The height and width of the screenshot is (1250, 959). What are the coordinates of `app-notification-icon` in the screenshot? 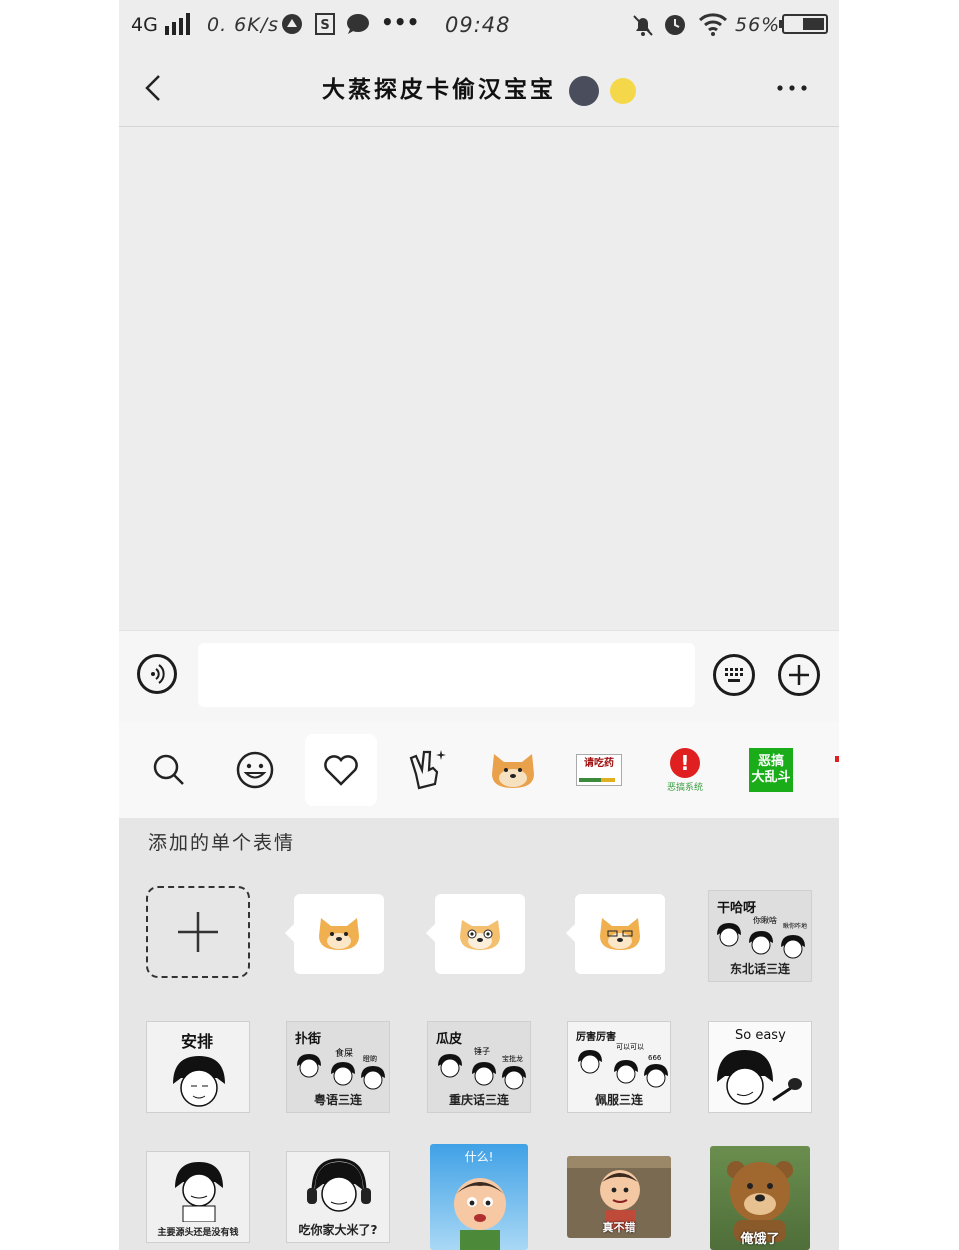 It's located at (292, 27).